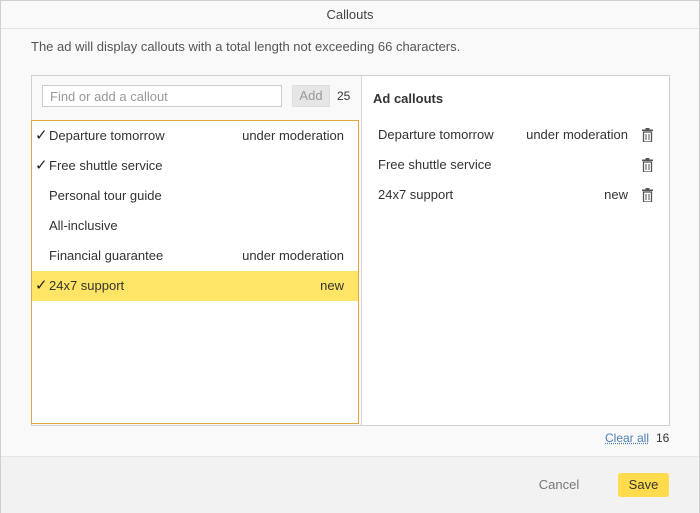 The height and width of the screenshot is (513, 700). I want to click on selected-count: 16, so click(663, 438).